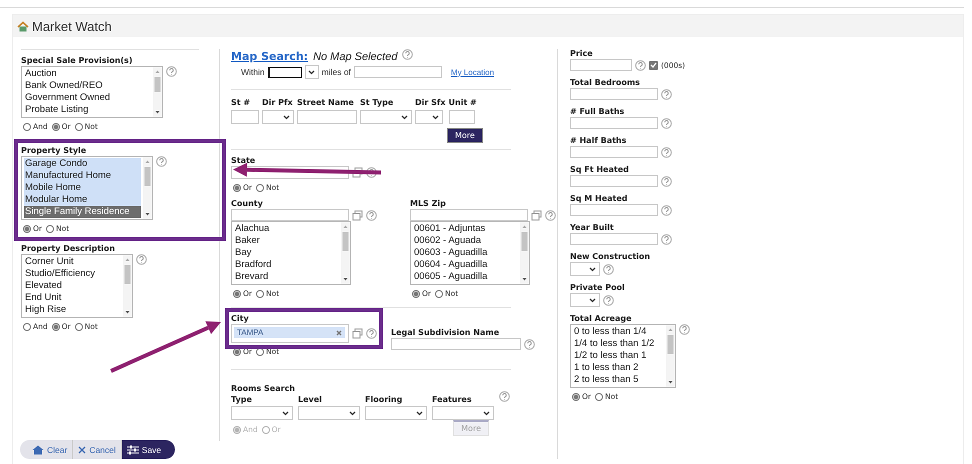  I want to click on list-option: Garage Condo, so click(82, 164).